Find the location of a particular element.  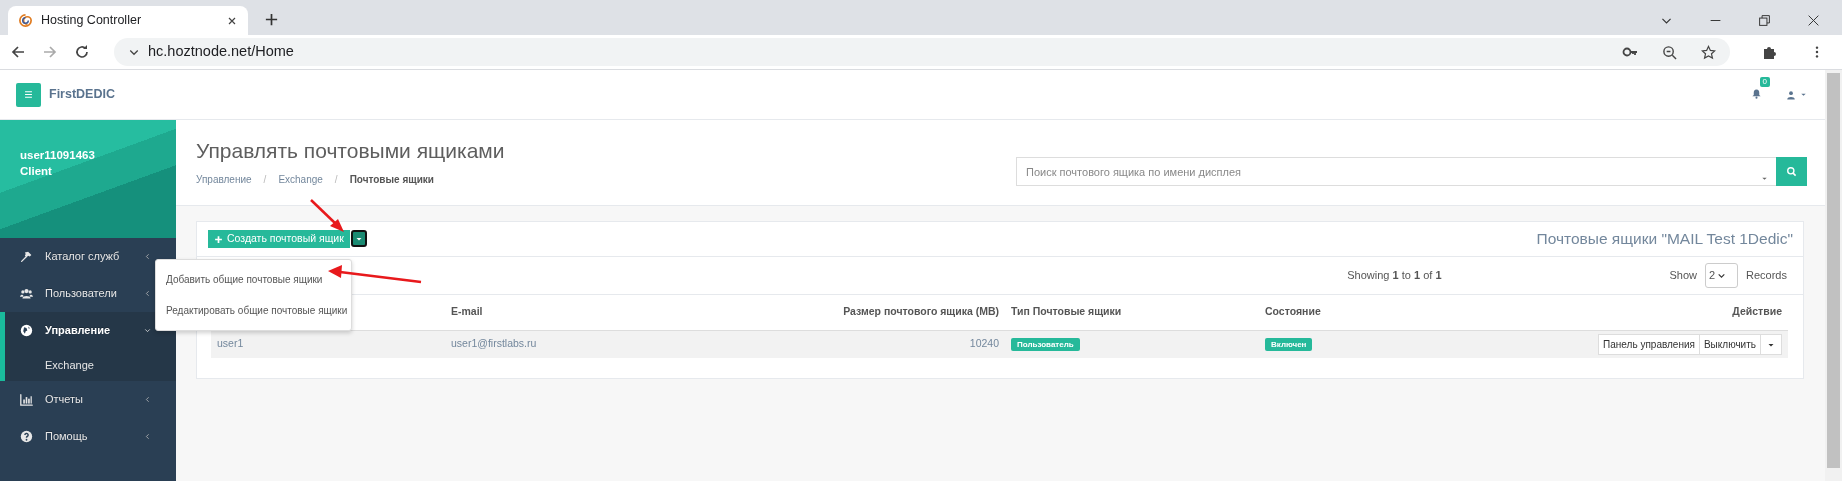

restore-icon is located at coordinates (1764, 20).